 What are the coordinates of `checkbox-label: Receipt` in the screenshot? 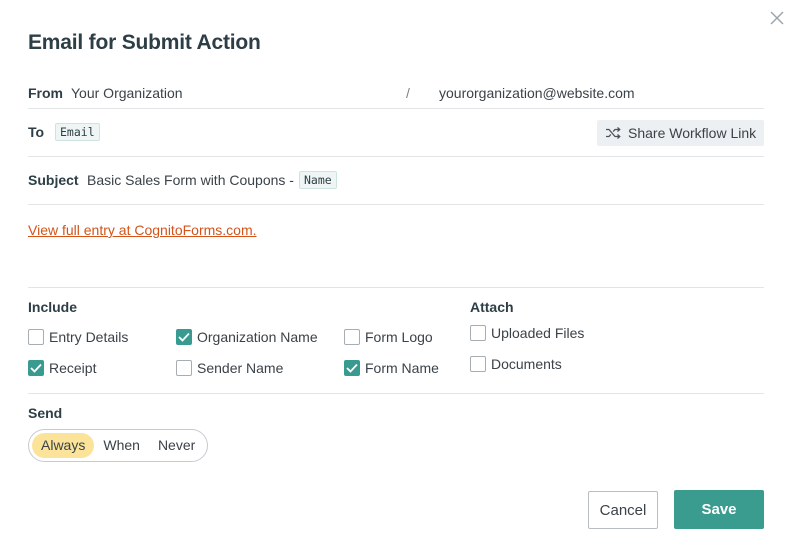 It's located at (73, 368).